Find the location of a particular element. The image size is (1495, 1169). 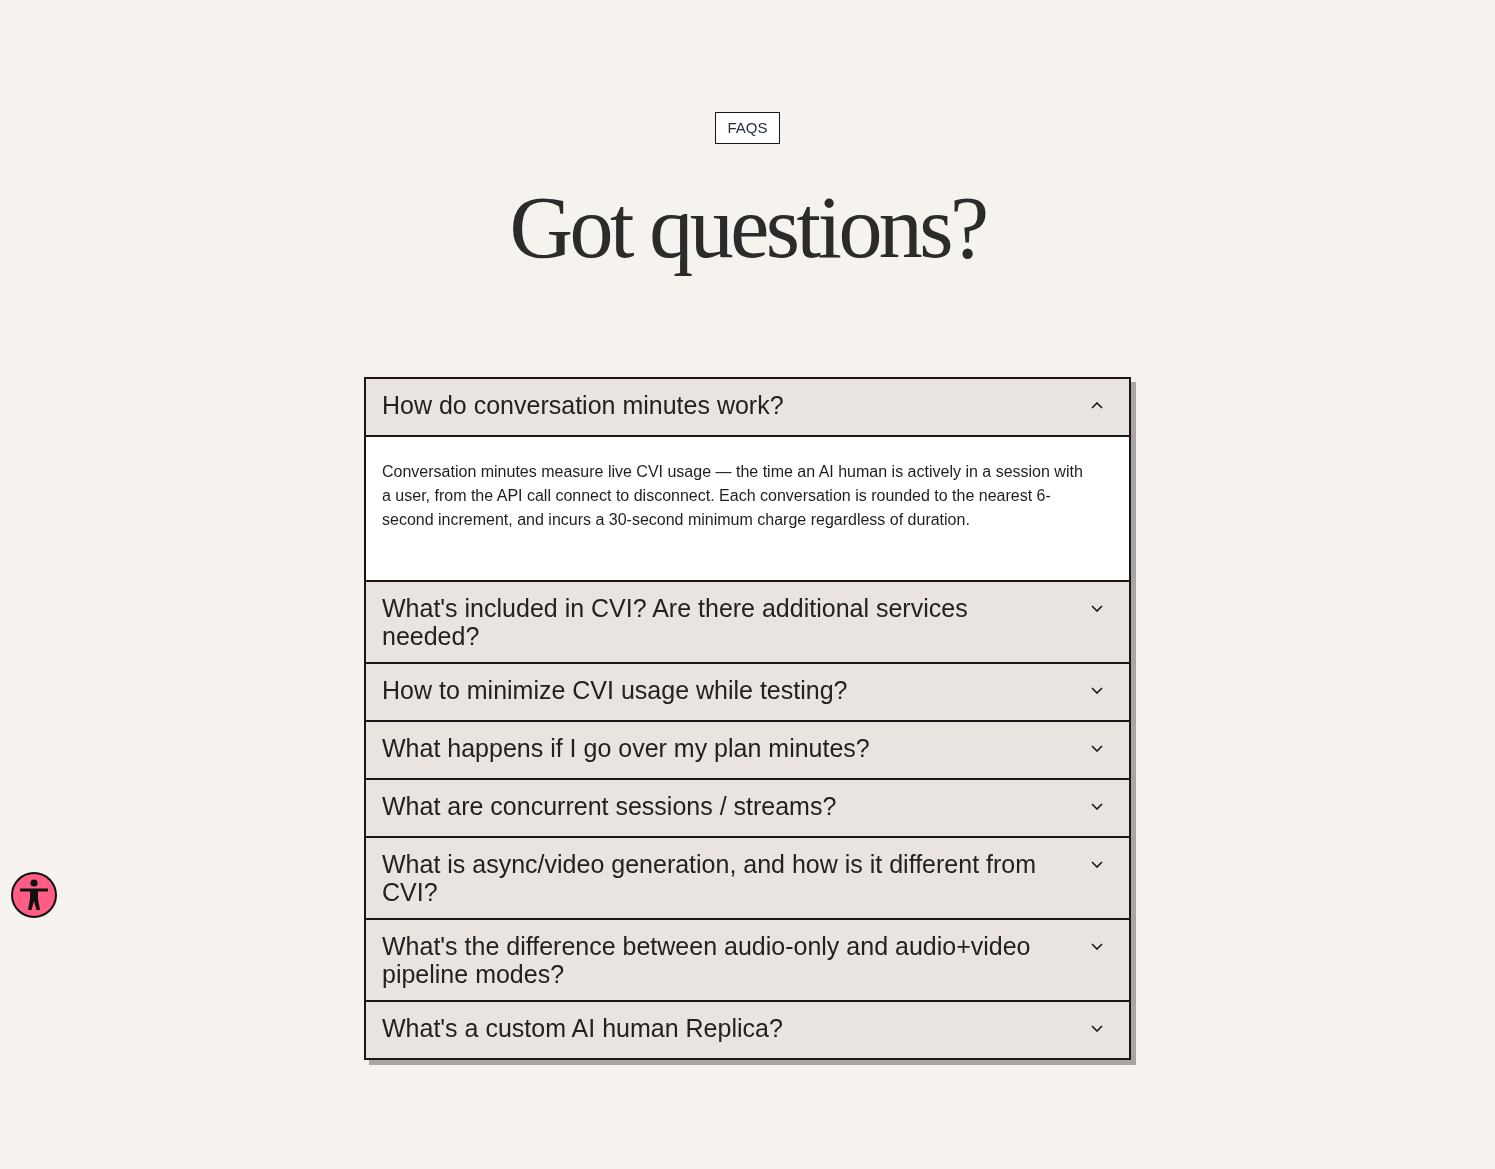

faqs-badge: FAQS is located at coordinates (747, 128).